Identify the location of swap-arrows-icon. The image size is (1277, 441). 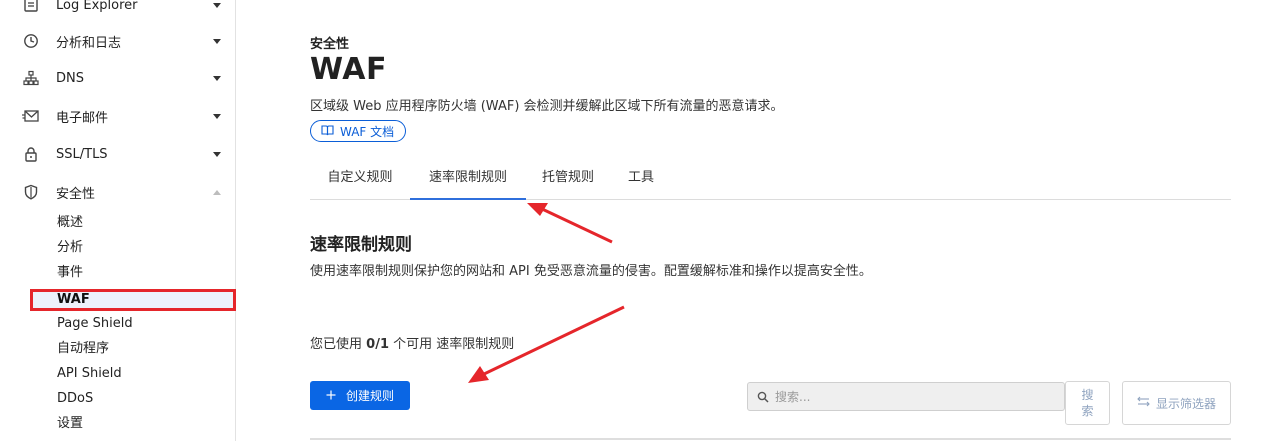
(1143, 403).